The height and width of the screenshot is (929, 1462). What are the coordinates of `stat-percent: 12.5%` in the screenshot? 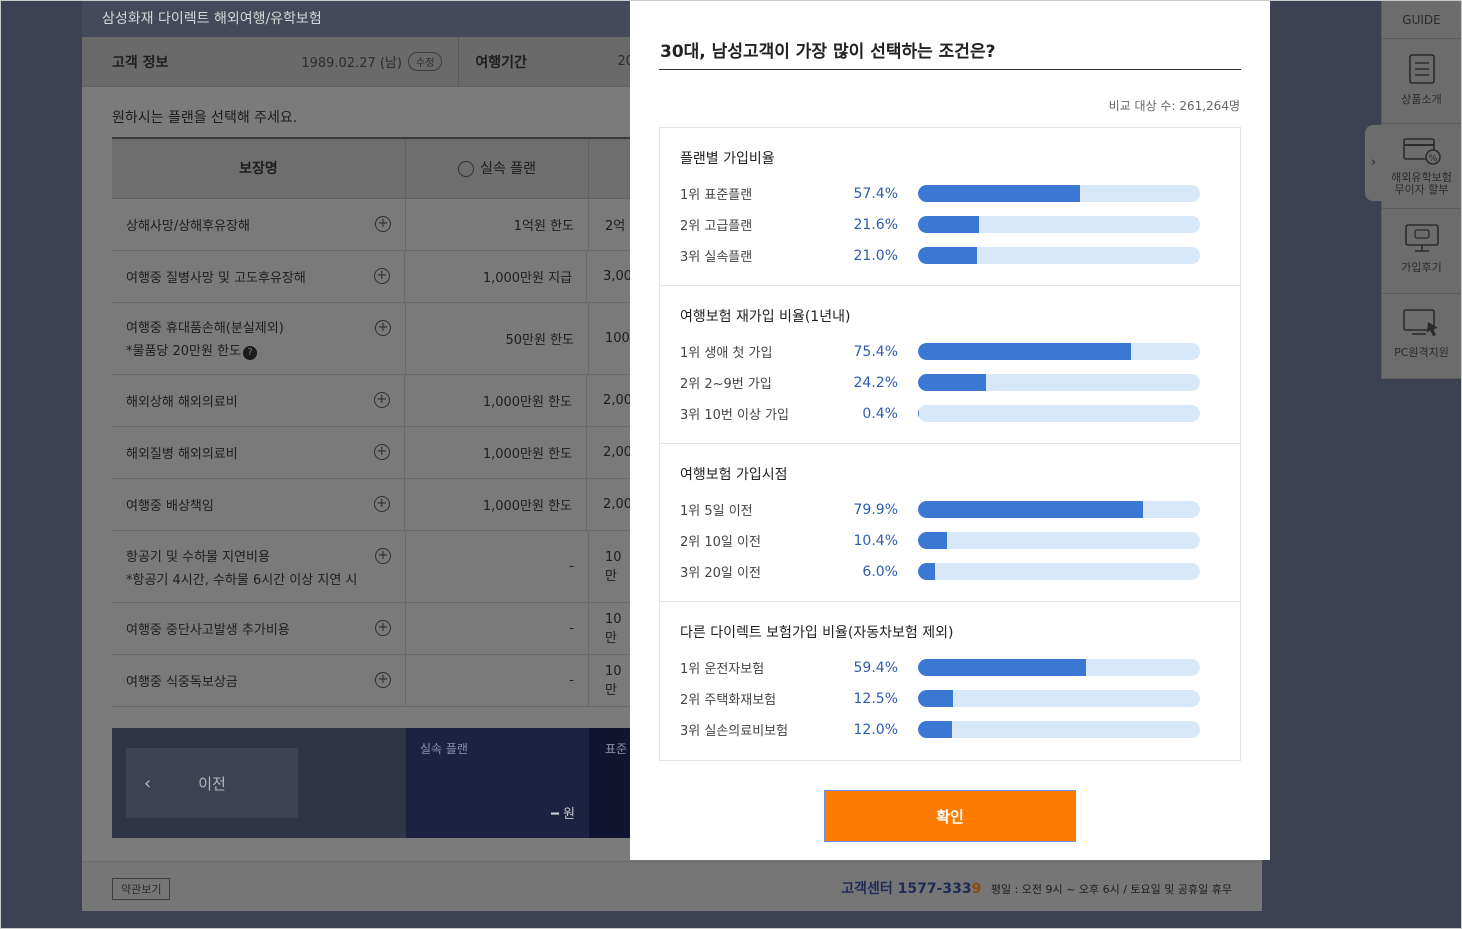 It's located at (875, 698).